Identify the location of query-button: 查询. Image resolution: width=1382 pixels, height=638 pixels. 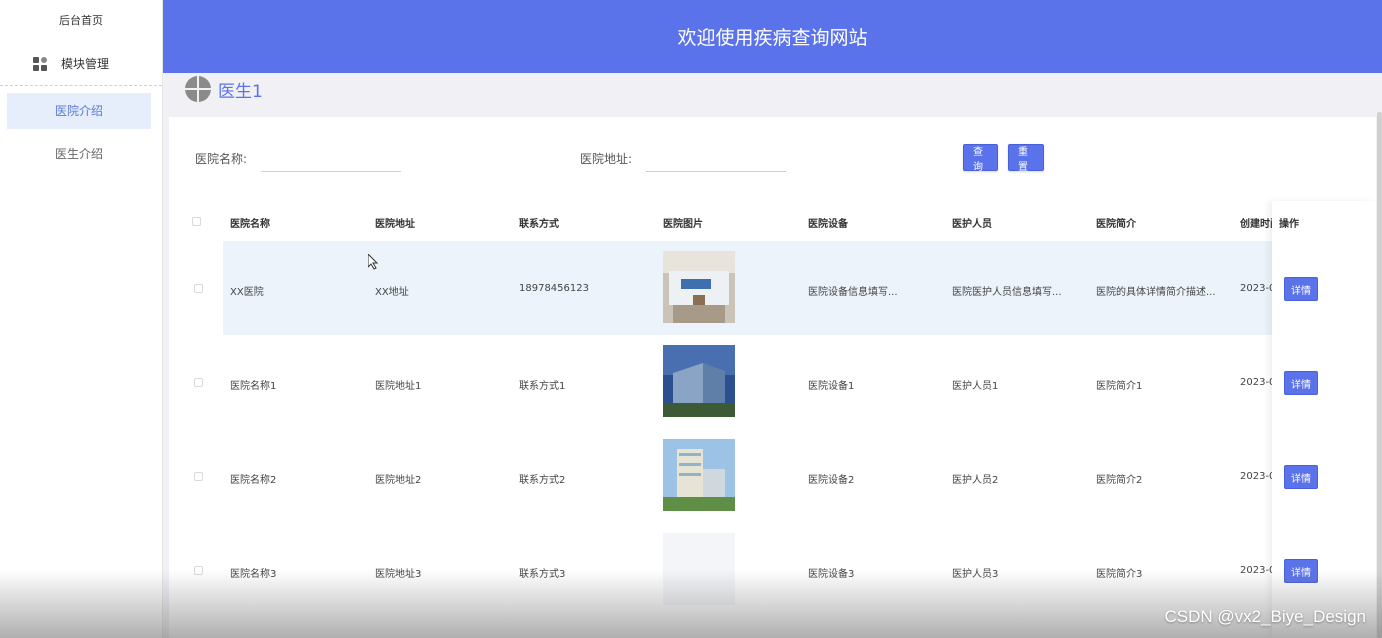
(980, 158).